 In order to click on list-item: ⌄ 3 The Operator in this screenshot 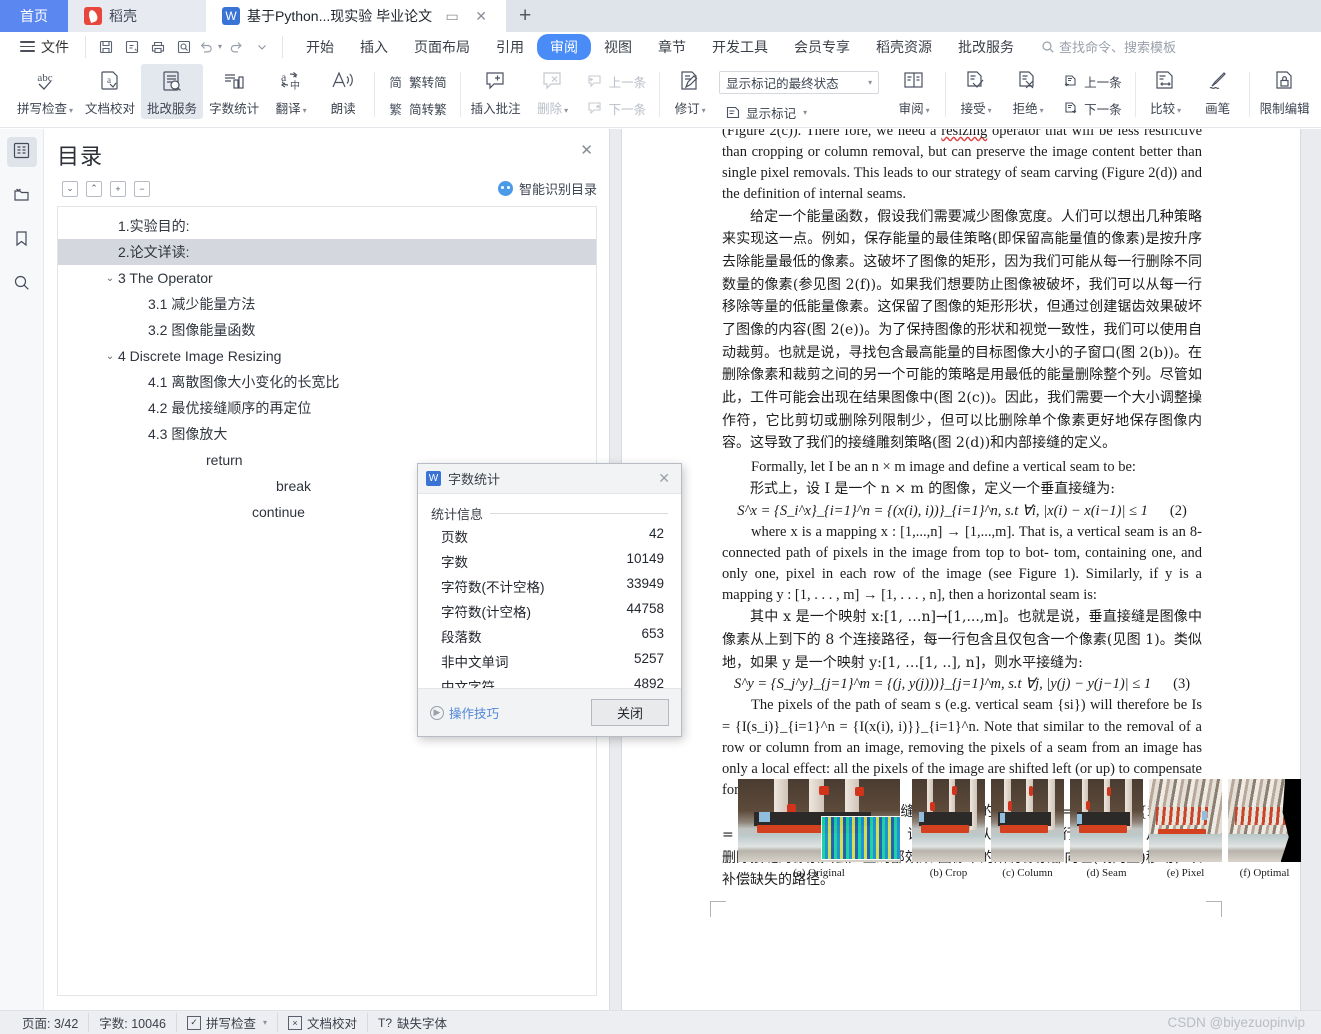, I will do `click(327, 278)`.